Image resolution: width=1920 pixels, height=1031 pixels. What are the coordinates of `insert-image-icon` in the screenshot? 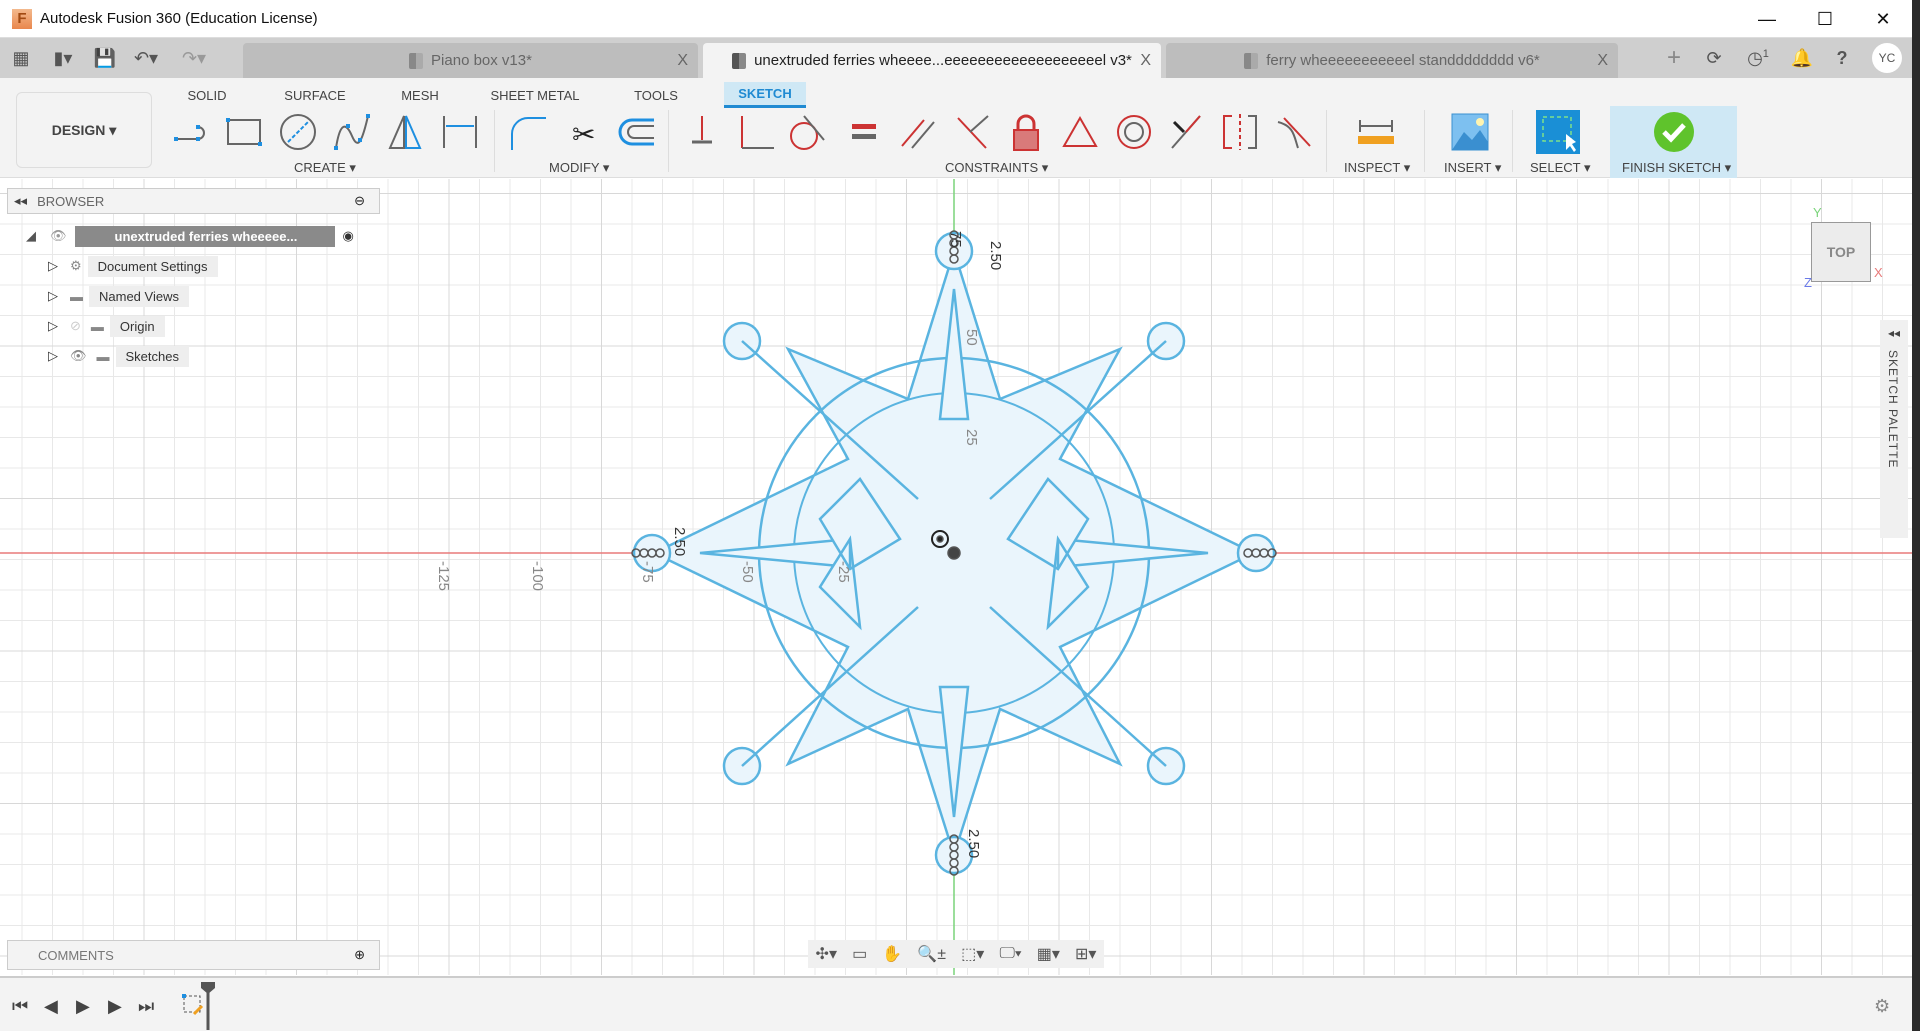 It's located at (1470, 132).